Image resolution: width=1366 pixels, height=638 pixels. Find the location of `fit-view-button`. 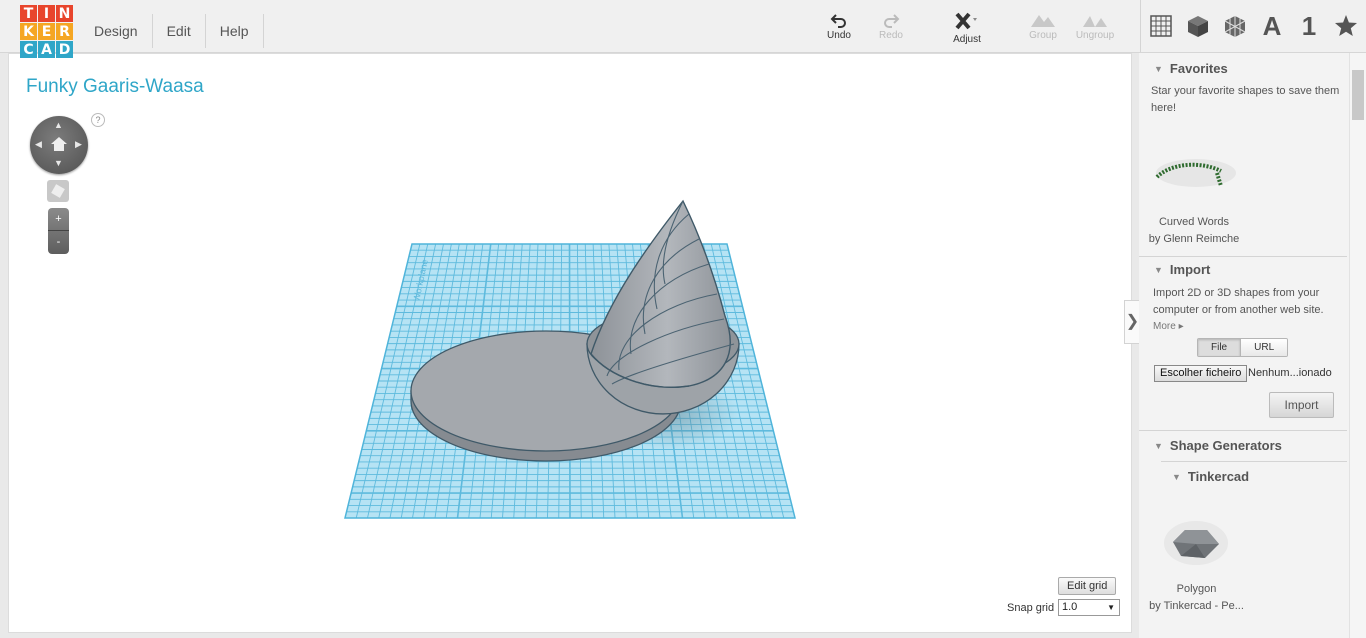

fit-view-button is located at coordinates (58, 191).